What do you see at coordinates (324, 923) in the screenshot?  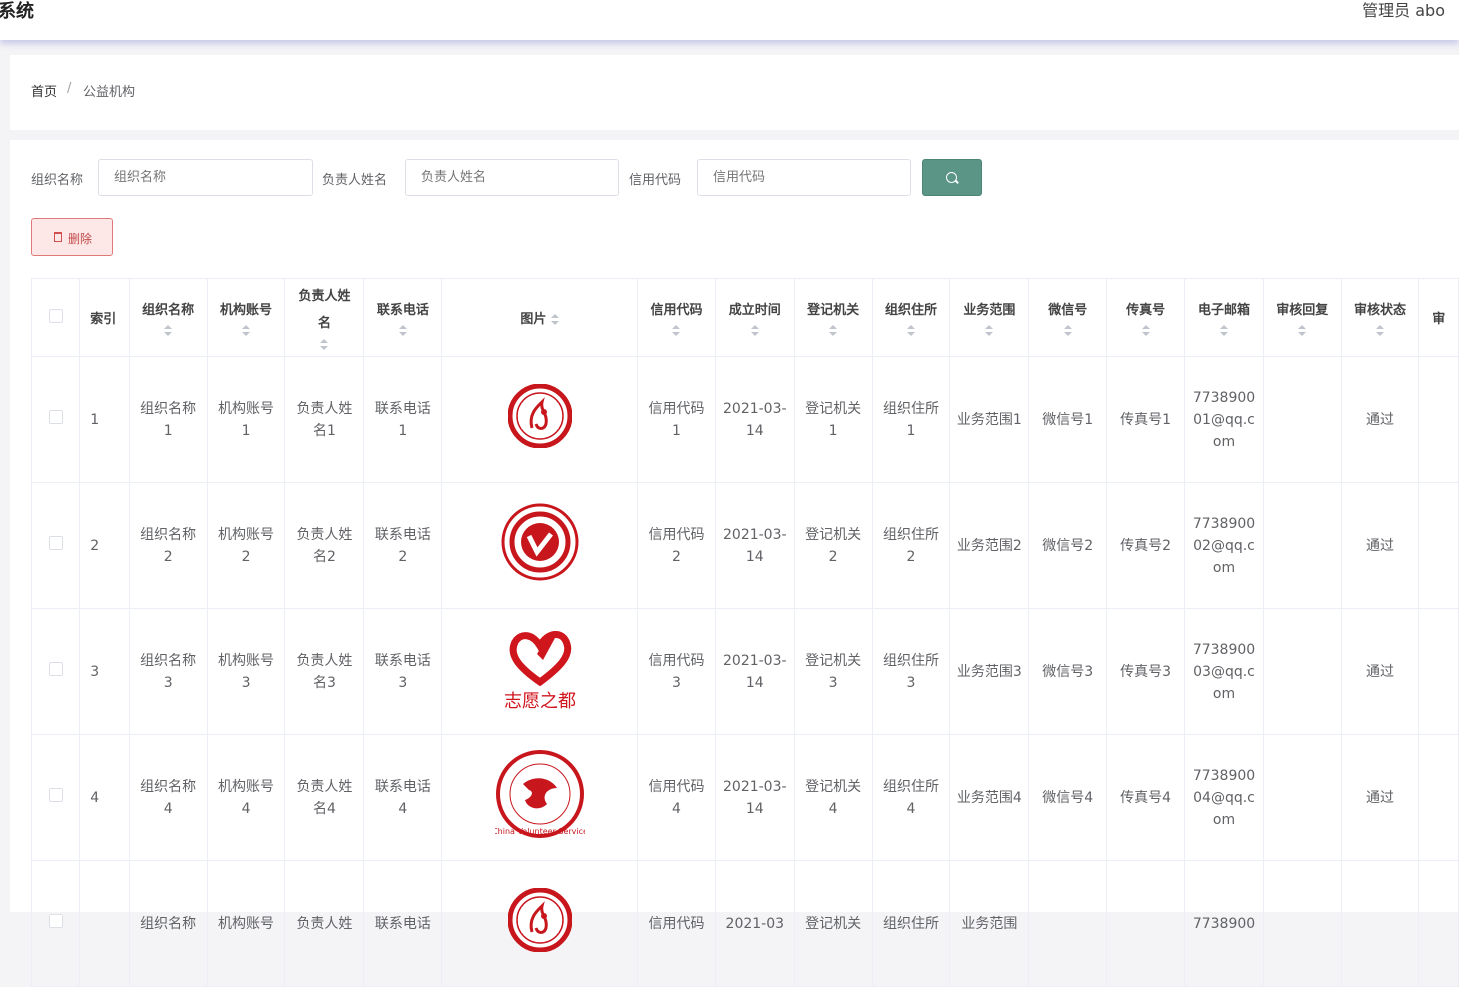 I see `cell-leader: 负责人姓` at bounding box center [324, 923].